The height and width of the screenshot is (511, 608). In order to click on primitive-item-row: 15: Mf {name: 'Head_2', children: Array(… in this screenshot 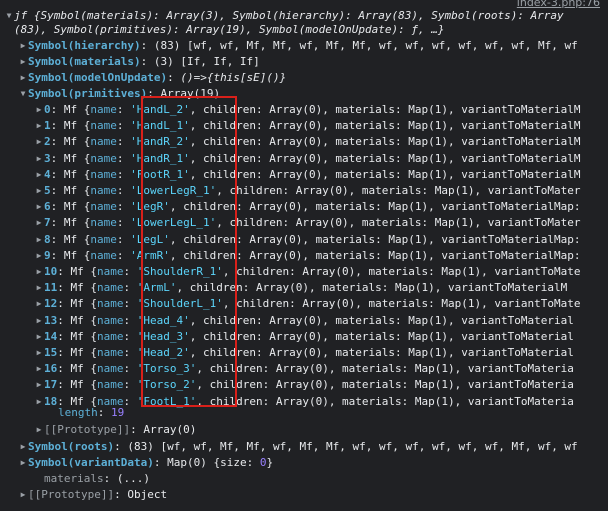, I will do `click(304, 353)`.